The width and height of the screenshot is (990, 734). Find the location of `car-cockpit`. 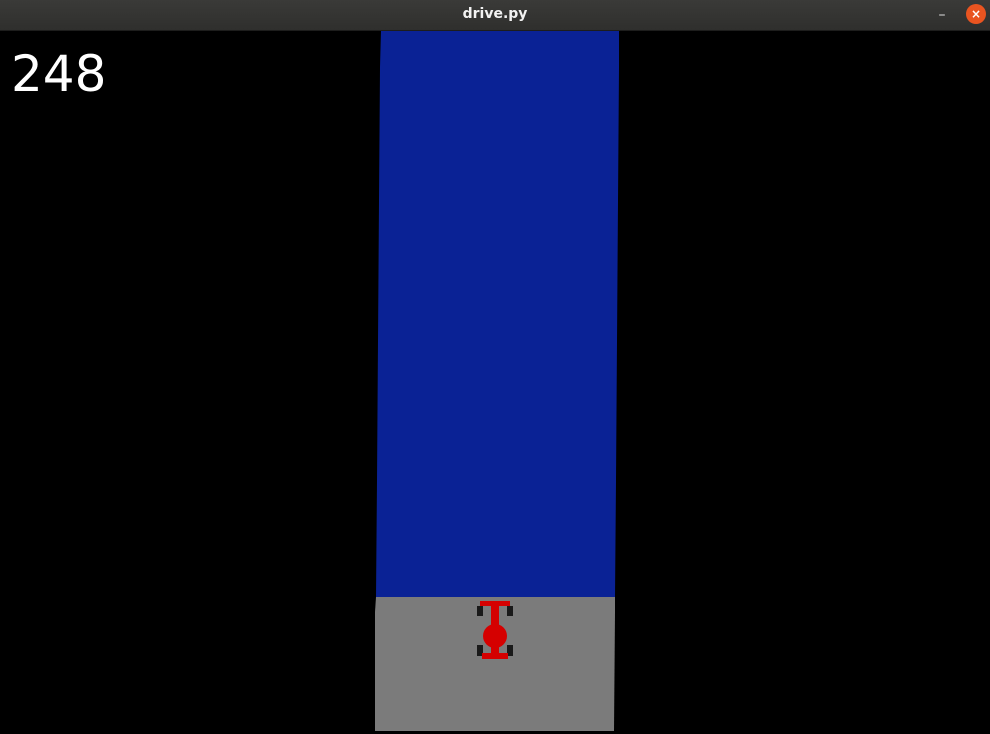

car-cockpit is located at coordinates (495, 636).